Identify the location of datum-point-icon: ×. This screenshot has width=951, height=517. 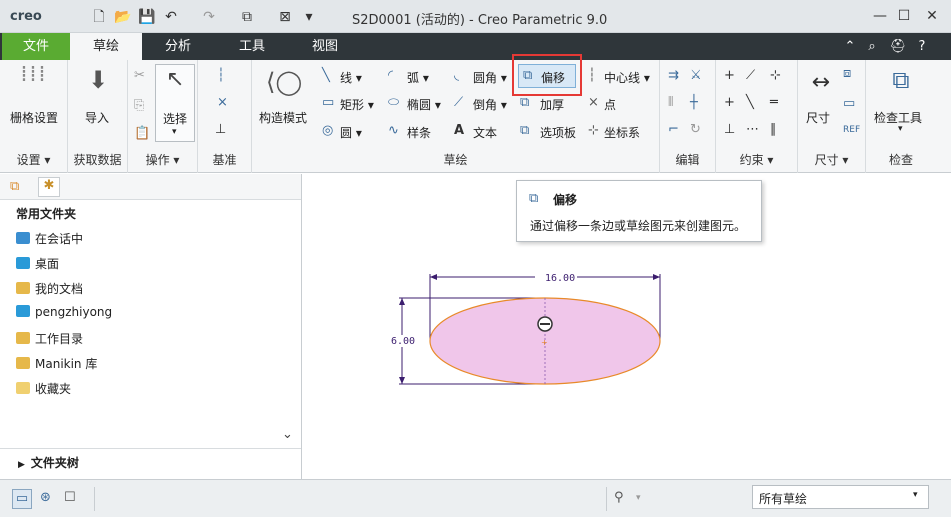
(222, 103).